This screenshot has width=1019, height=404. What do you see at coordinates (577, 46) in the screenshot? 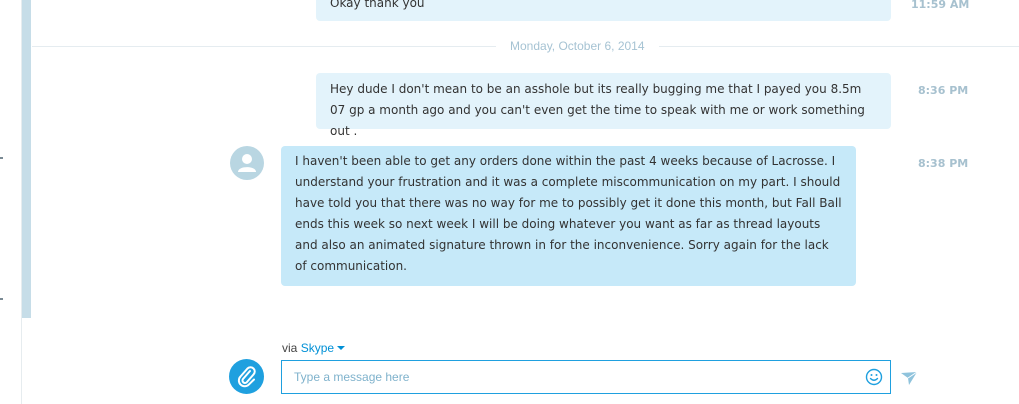
I see `day-separator-label: Monday, October 6, 2014` at bounding box center [577, 46].